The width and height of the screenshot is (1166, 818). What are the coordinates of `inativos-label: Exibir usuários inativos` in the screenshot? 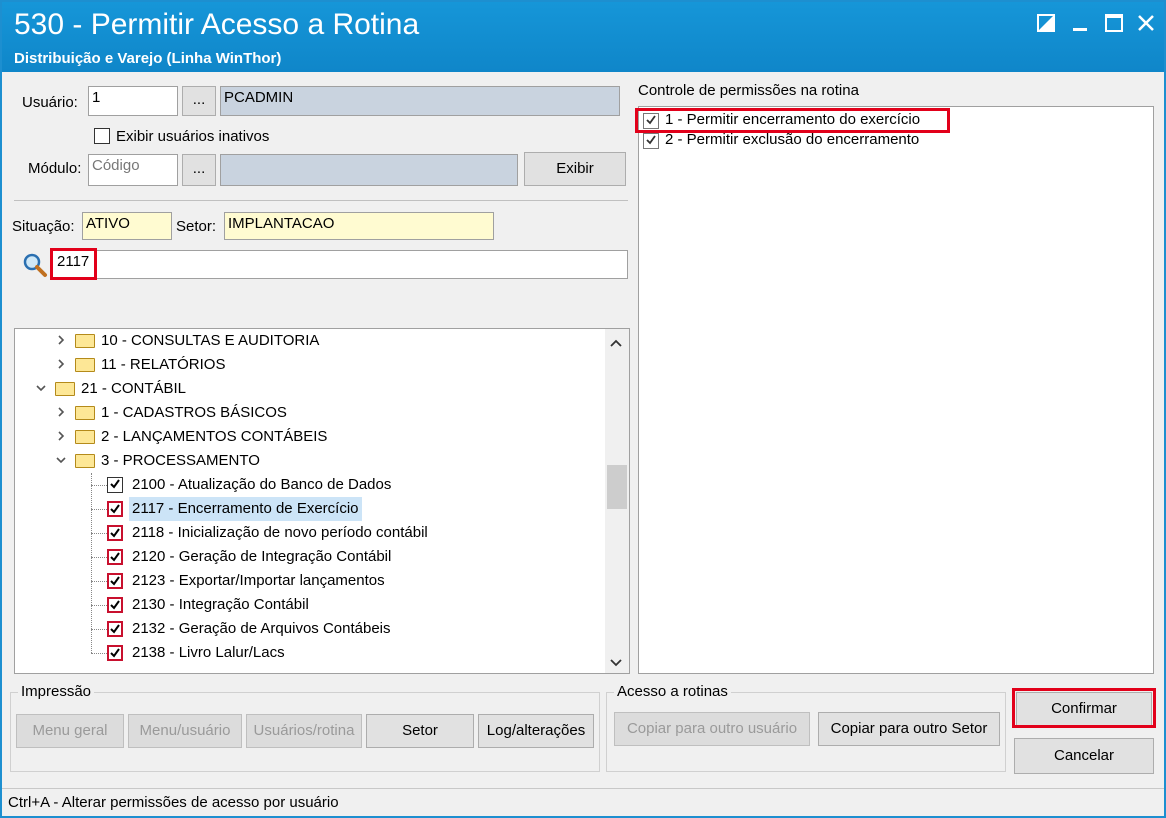 It's located at (193, 136).